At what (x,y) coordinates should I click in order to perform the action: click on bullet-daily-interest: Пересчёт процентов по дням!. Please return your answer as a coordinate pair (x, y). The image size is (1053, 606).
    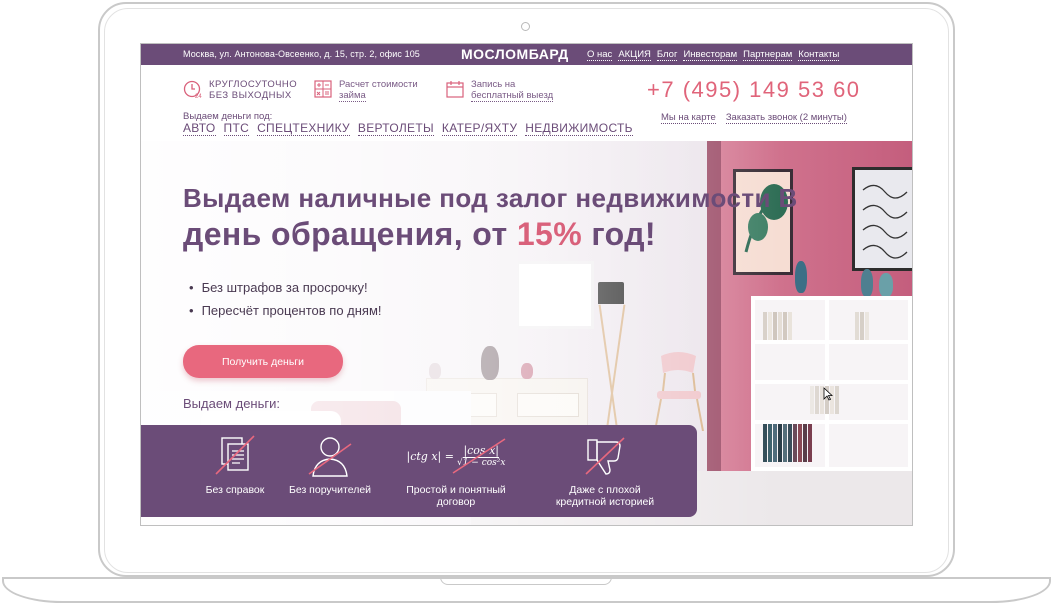
    Looking at the image, I should click on (285, 310).